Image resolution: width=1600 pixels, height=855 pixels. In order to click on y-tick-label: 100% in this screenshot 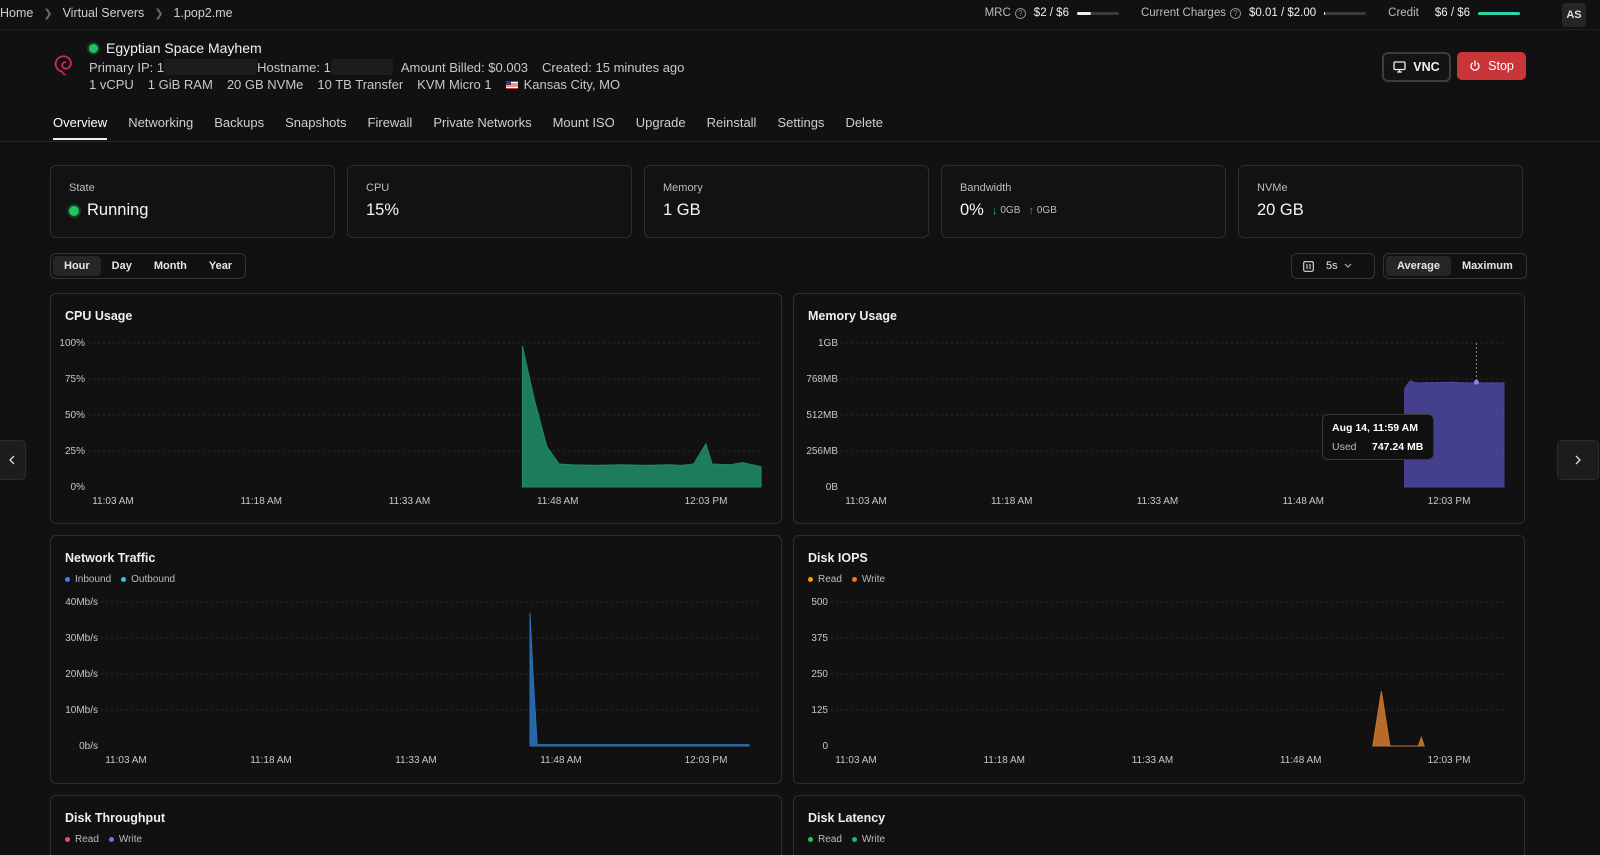, I will do `click(72, 343)`.